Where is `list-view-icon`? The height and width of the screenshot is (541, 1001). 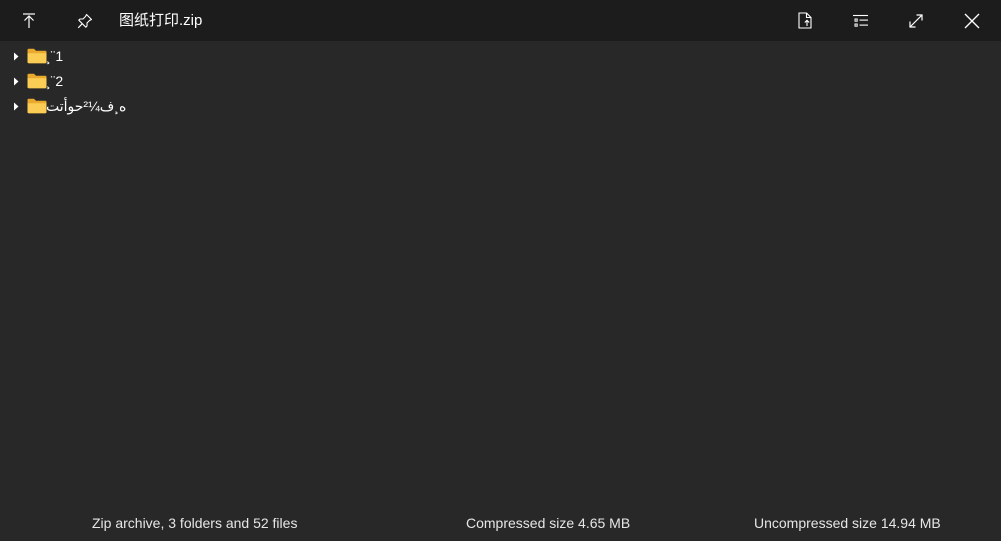 list-view-icon is located at coordinates (860, 20).